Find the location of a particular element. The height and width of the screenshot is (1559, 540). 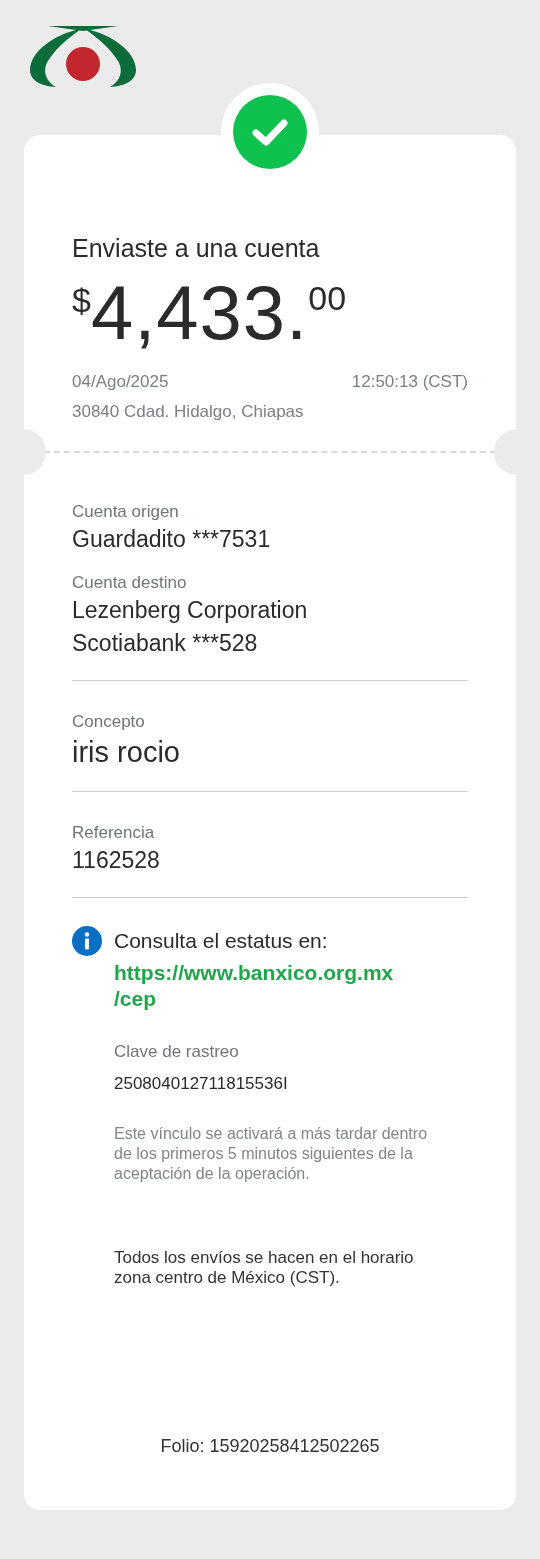

field-label: Cuenta origen is located at coordinates (126, 512).